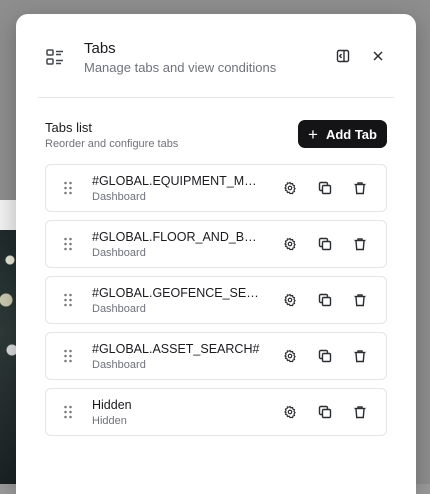 The height and width of the screenshot is (494, 430). What do you see at coordinates (112, 144) in the screenshot?
I see `tabs-list-subtitle: Reorder and configure tabs` at bounding box center [112, 144].